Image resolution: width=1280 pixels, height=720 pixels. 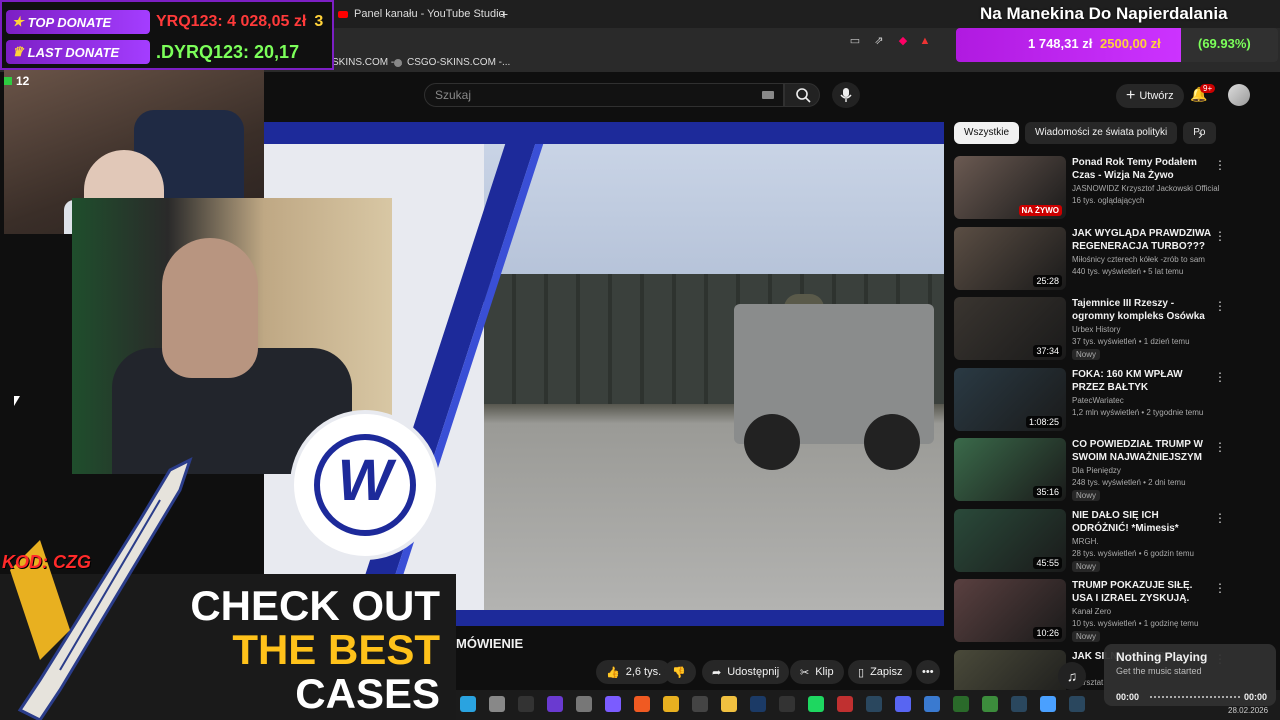 I want to click on recommendation-channel: Urbex History, so click(x=1147, y=329).